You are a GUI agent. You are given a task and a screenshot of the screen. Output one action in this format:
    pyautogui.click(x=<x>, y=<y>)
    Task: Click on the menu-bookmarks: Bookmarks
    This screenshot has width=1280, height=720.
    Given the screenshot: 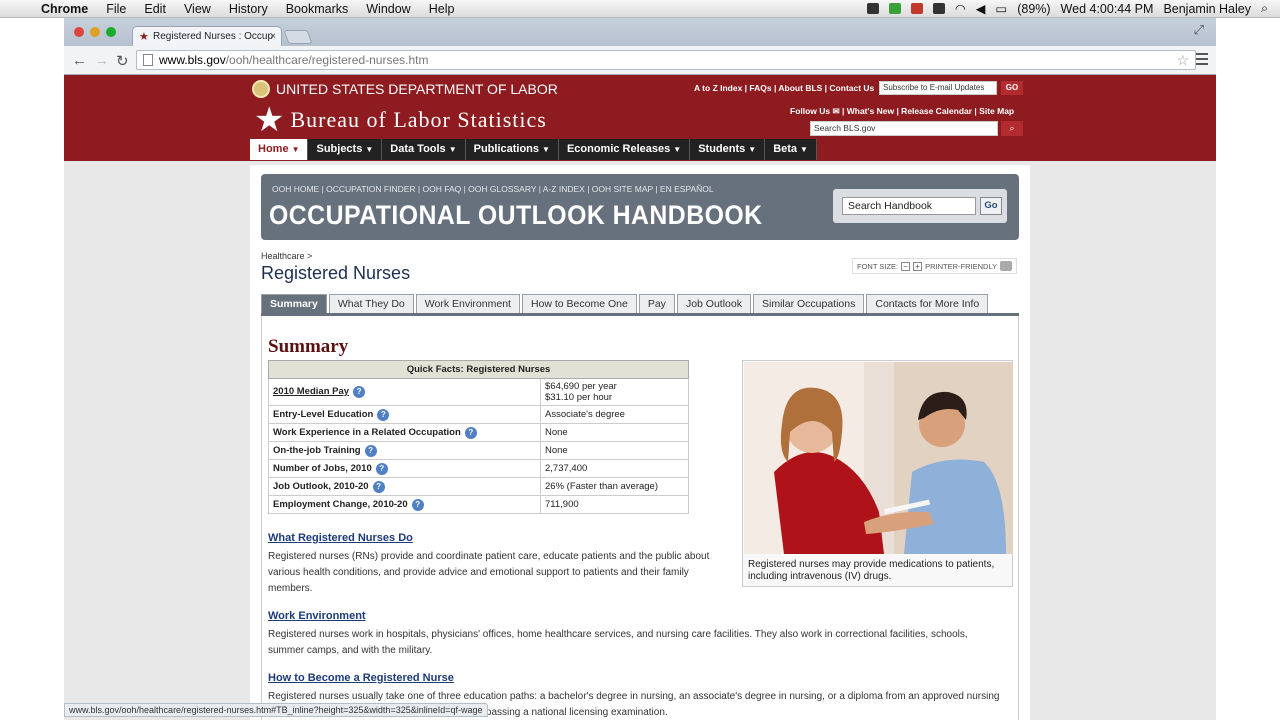 What is the action you would take?
    pyautogui.click(x=317, y=9)
    